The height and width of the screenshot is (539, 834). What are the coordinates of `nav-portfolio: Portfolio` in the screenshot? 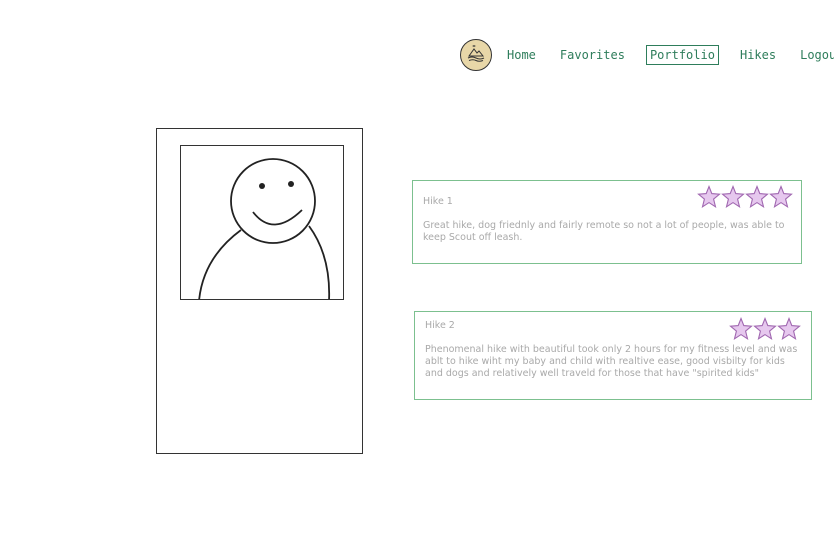 It's located at (682, 55).